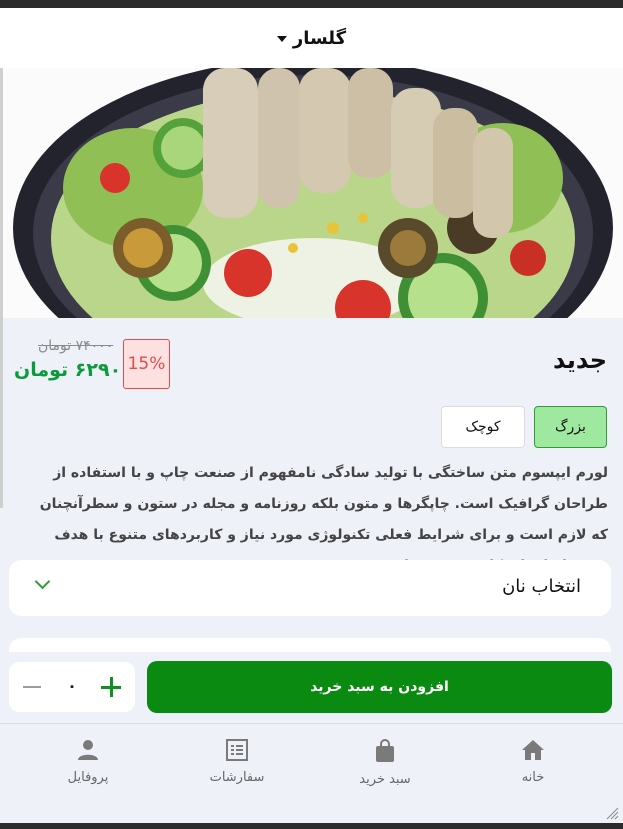  I want to click on nav-item-orders: سفارشات, so click(237, 761).